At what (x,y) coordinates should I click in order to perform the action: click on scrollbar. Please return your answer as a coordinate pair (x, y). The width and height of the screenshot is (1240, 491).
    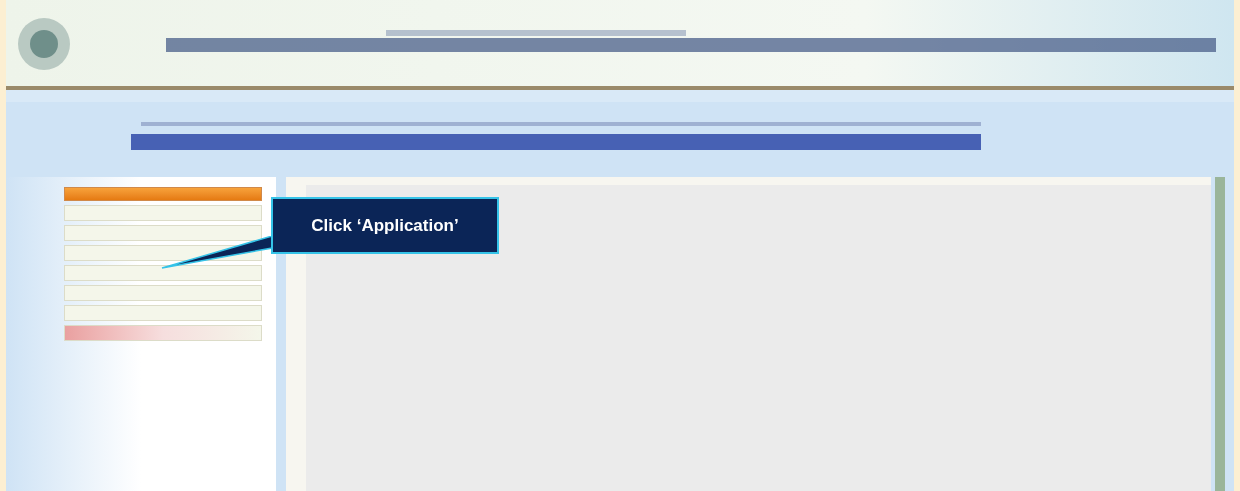
    Looking at the image, I should click on (1220, 334).